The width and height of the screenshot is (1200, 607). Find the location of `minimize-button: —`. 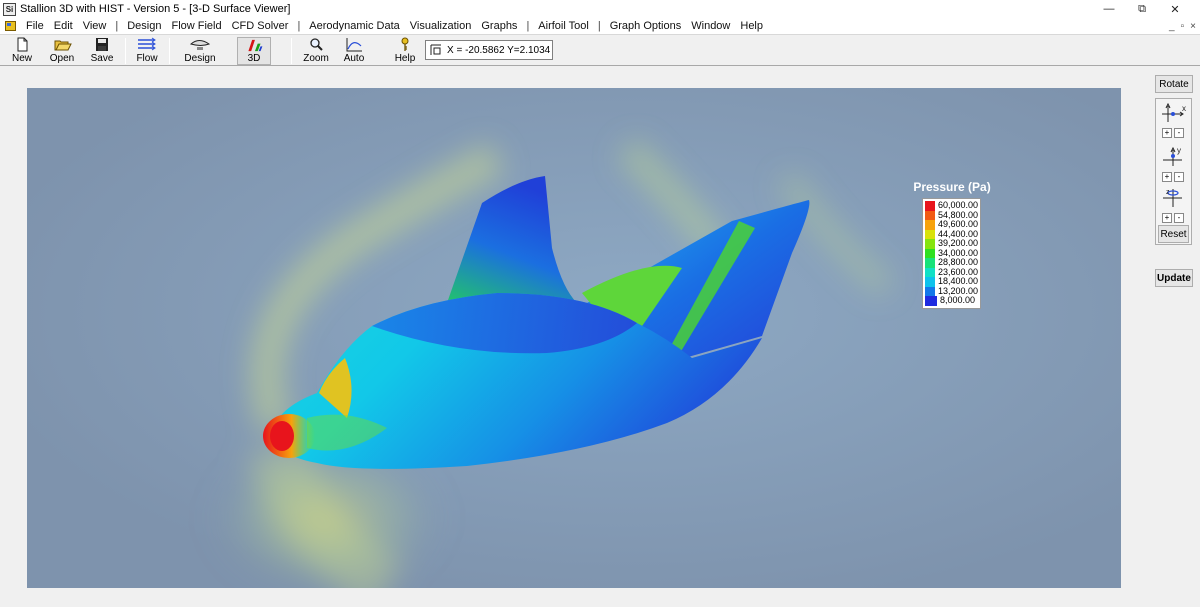

minimize-button: — is located at coordinates (1109, 9).